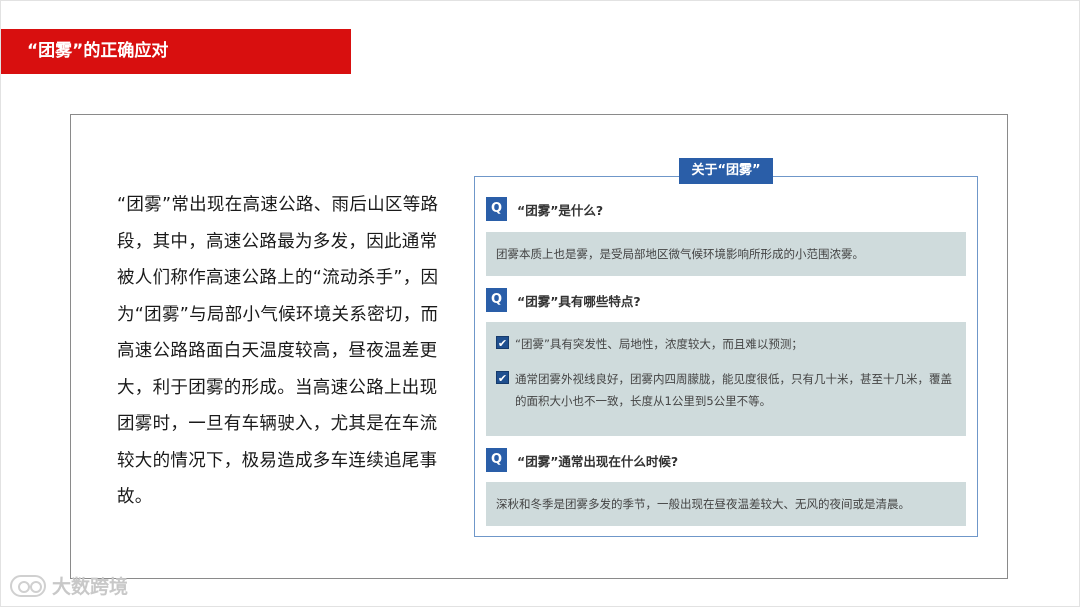 This screenshot has width=1080, height=607. What do you see at coordinates (703, 504) in the screenshot?
I see `answer-text: 深秋和冬季是团雾多发的季节，一般出现在昼夜温差较大、无风的夜间或是清晨。` at bounding box center [703, 504].